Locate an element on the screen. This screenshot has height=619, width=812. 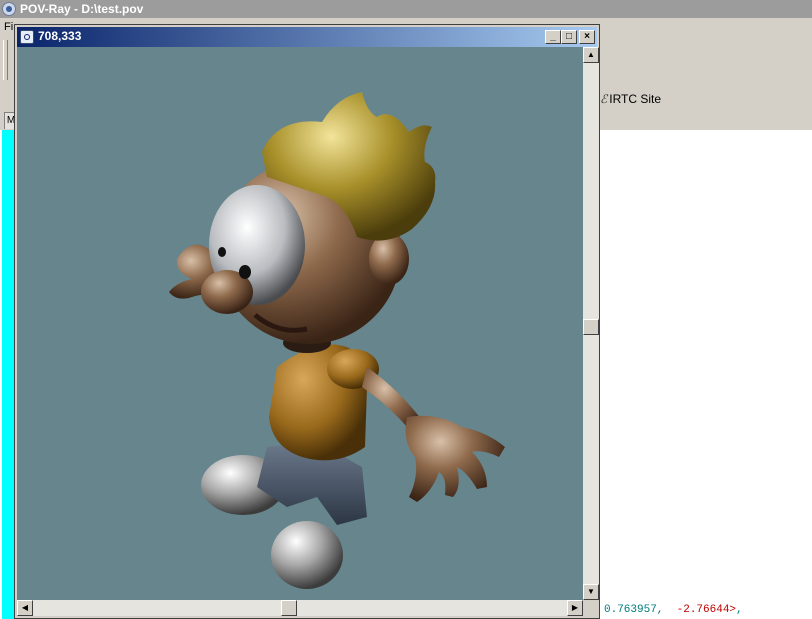
irtc-site-link: ℰ IRTC Site is located at coordinates (630, 99).